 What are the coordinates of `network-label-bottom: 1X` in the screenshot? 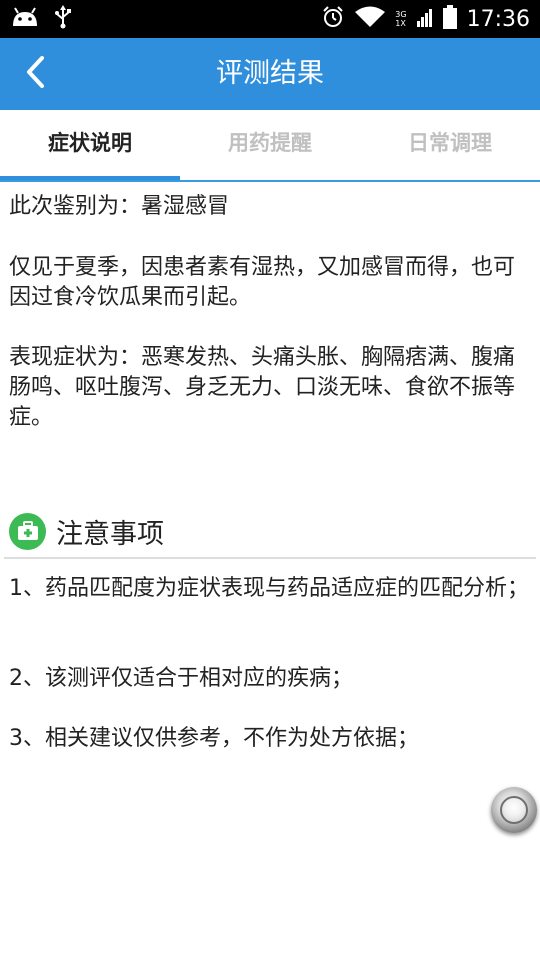 It's located at (400, 23).